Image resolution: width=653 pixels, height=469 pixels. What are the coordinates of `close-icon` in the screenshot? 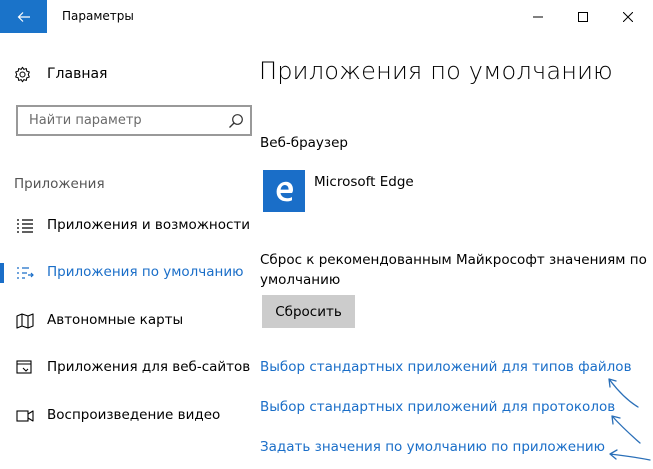 It's located at (628, 16).